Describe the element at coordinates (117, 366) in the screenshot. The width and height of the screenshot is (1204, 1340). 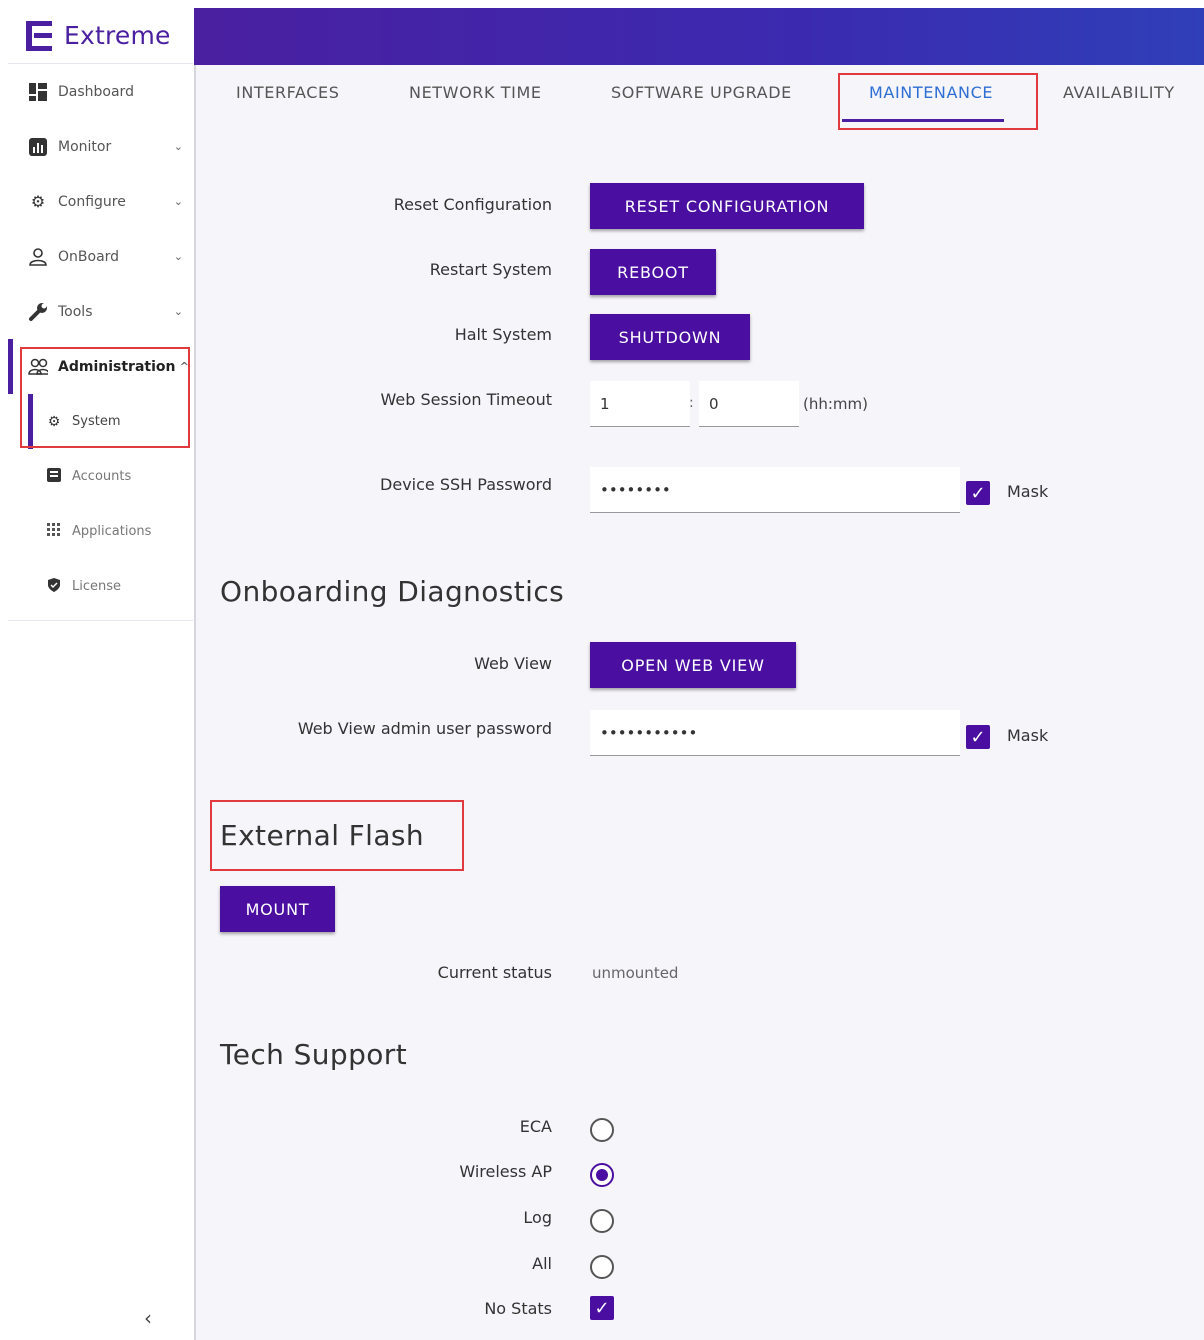
I see `sidebar-item-label: Administration` at that location.